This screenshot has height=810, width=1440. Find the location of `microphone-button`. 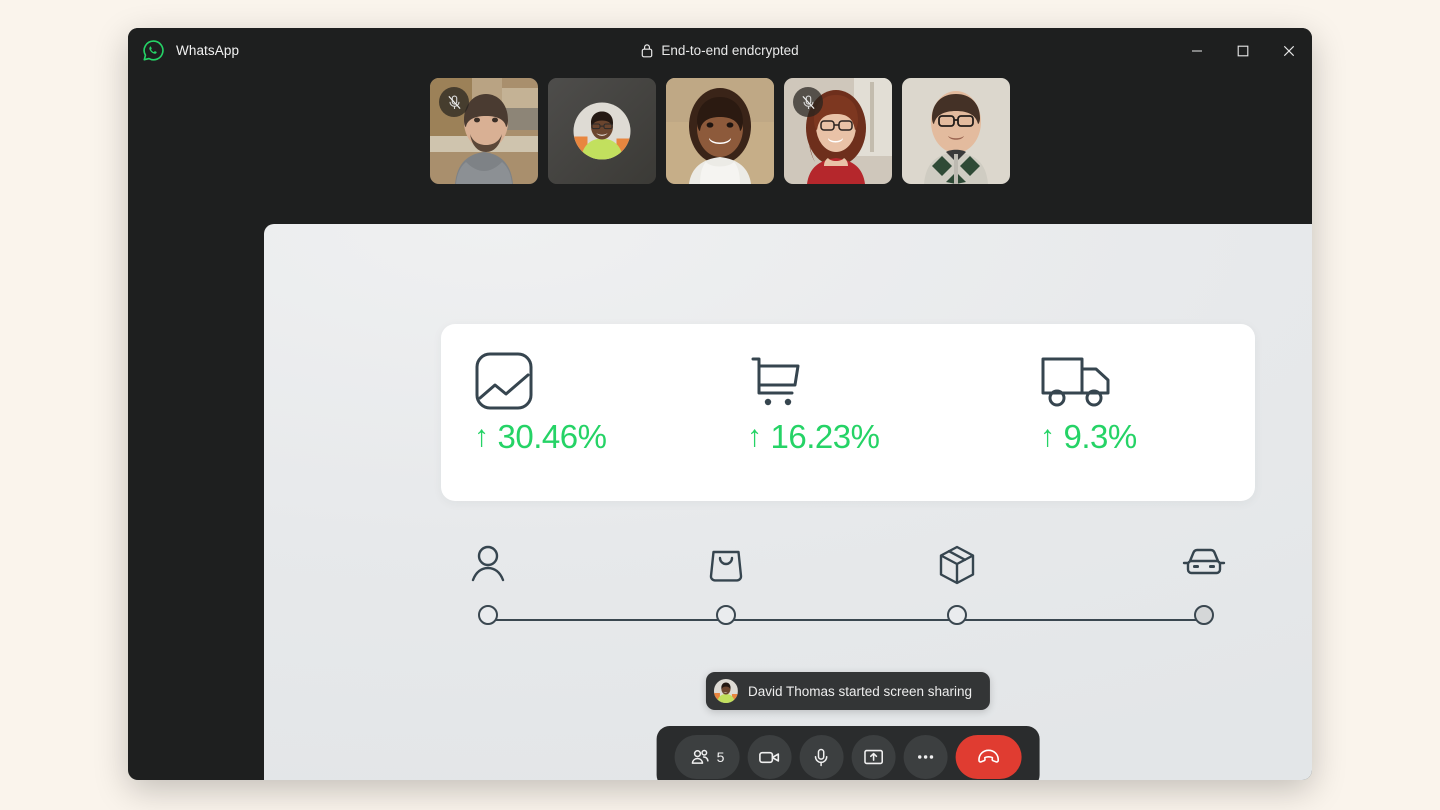

microphone-button is located at coordinates (821, 757).